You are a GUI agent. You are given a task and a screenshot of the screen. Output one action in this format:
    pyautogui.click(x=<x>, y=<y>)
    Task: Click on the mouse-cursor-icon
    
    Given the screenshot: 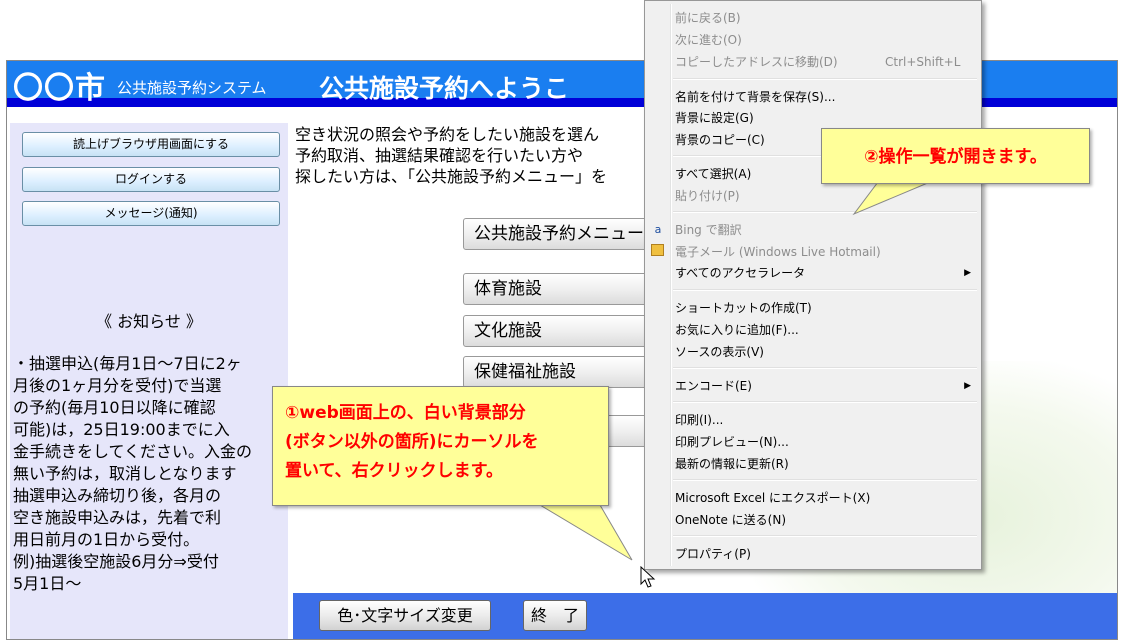 What is the action you would take?
    pyautogui.click(x=648, y=577)
    